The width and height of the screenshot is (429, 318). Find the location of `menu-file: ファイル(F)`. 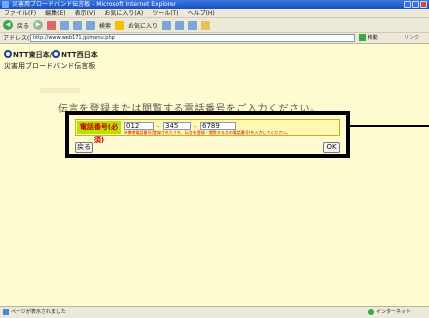

menu-file: ファイル(F) is located at coordinates (20, 13).